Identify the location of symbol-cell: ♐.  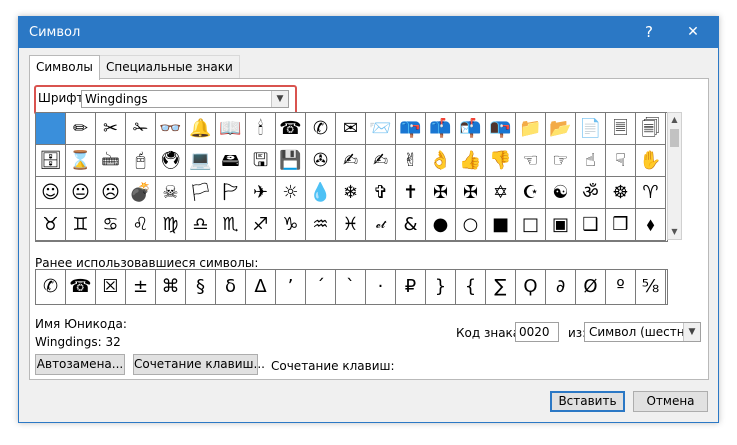
(261, 225).